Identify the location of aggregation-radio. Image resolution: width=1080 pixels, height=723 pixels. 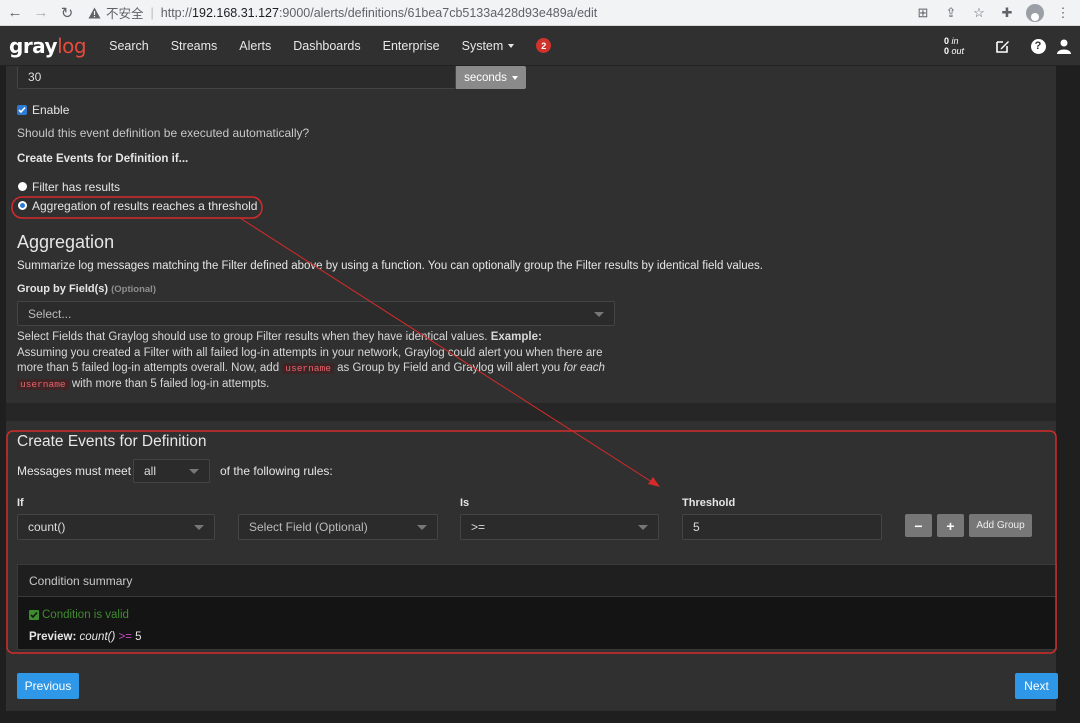
(22, 205).